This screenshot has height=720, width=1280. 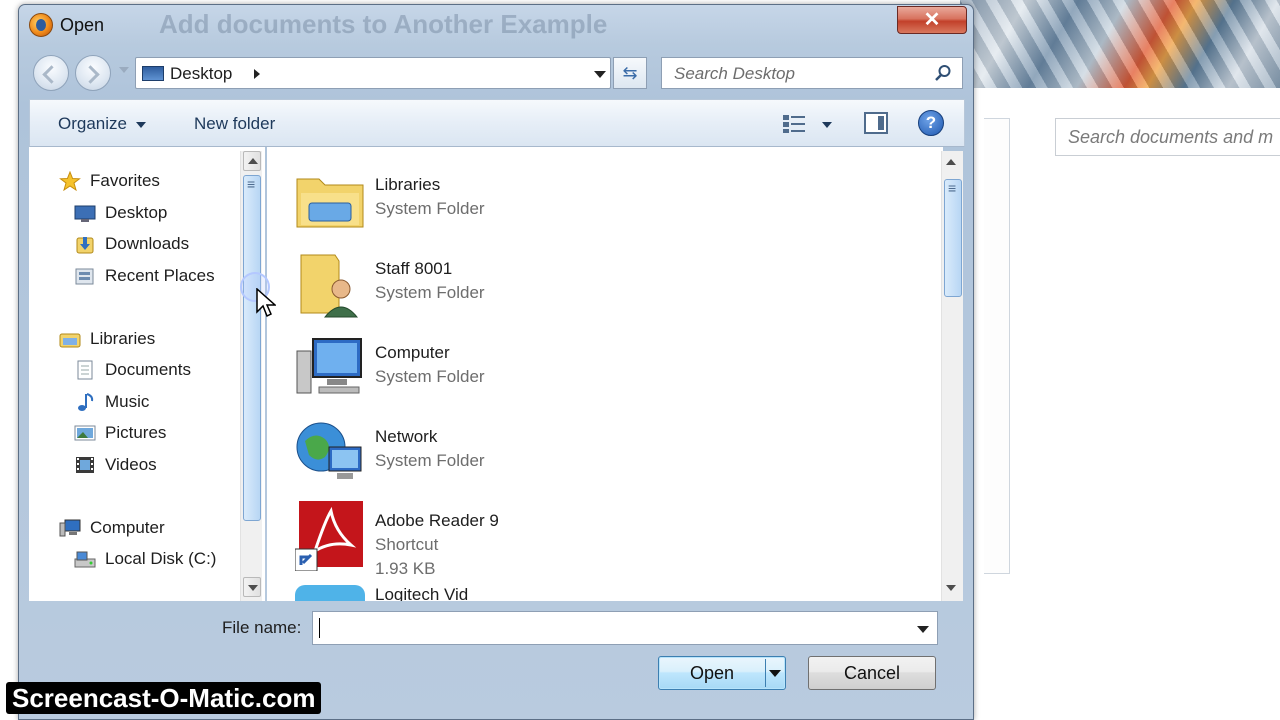 I want to click on address-location: Desktop, so click(x=201, y=74).